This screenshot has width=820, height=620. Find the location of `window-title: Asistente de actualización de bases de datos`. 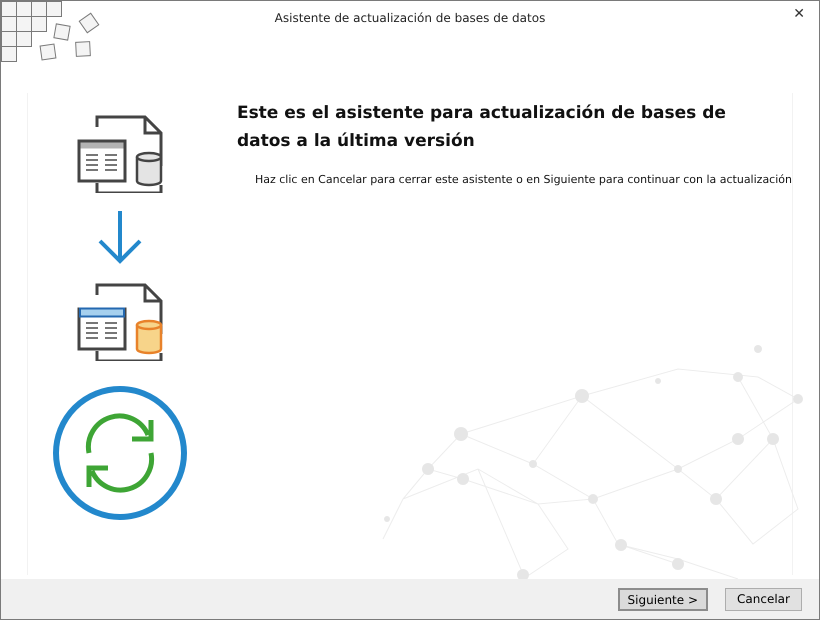

window-title: Asistente de actualización de bases de datos is located at coordinates (410, 18).